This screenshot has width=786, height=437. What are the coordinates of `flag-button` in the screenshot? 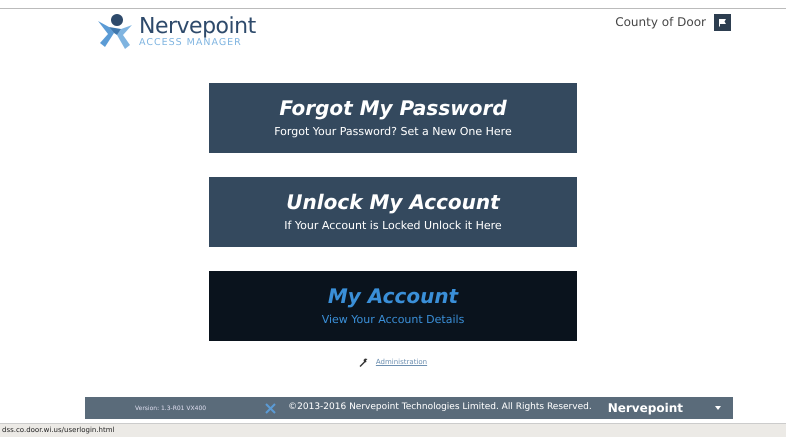 It's located at (722, 22).